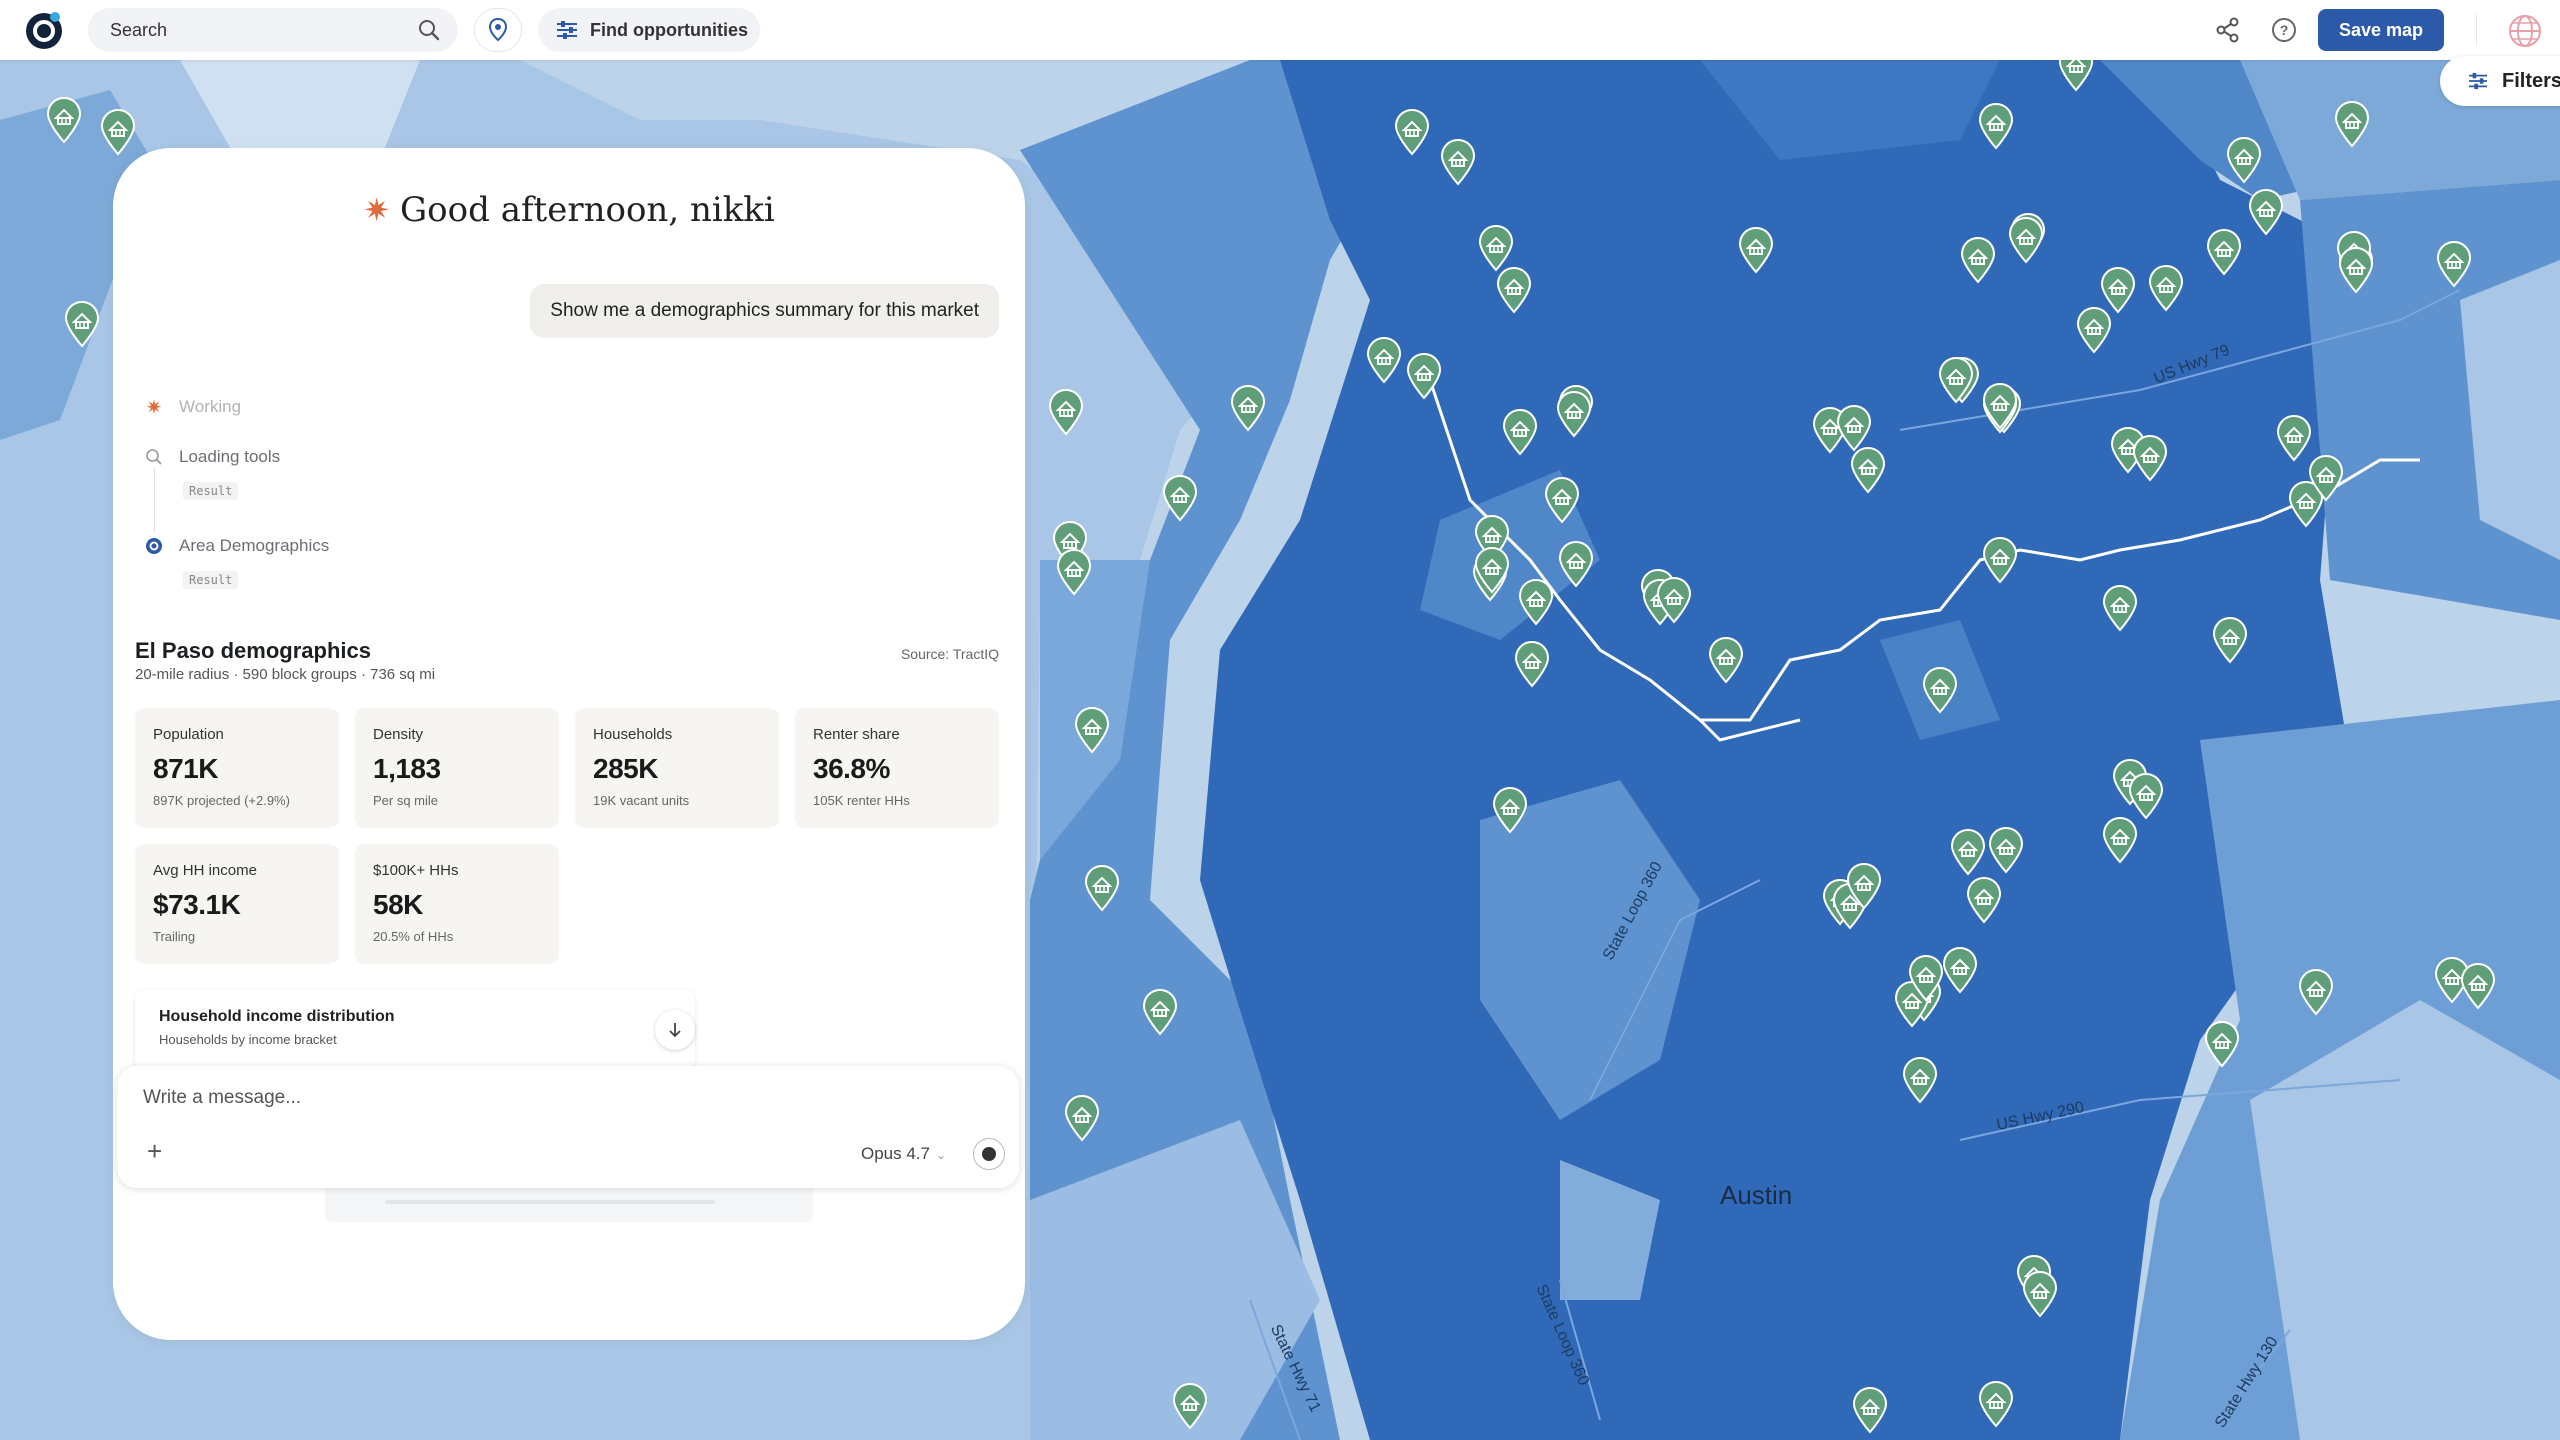  I want to click on loading-tools-result-tag: Result, so click(211, 491).